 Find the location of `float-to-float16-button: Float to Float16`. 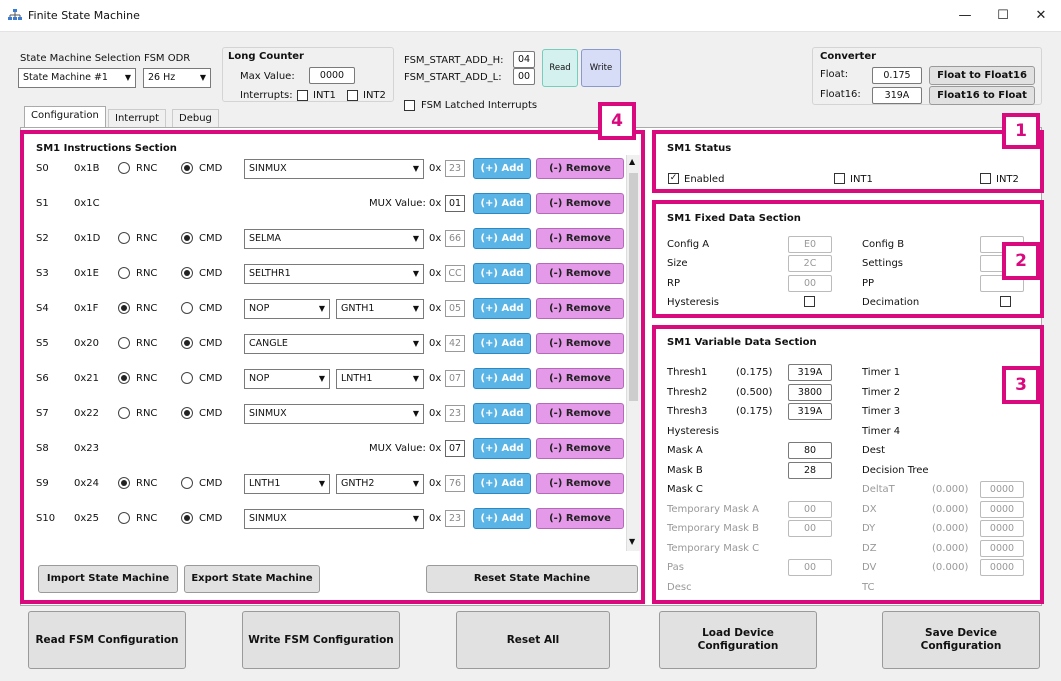

float-to-float16-button: Float to Float16 is located at coordinates (982, 75).